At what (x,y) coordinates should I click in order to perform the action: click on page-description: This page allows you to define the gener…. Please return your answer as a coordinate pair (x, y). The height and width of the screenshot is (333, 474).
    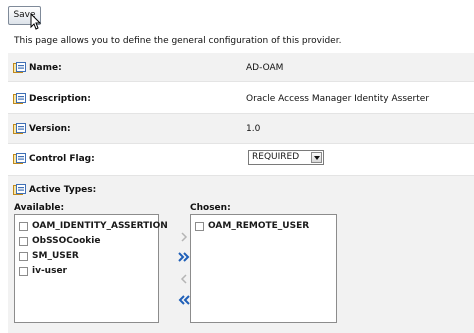
    Looking at the image, I should click on (178, 41).